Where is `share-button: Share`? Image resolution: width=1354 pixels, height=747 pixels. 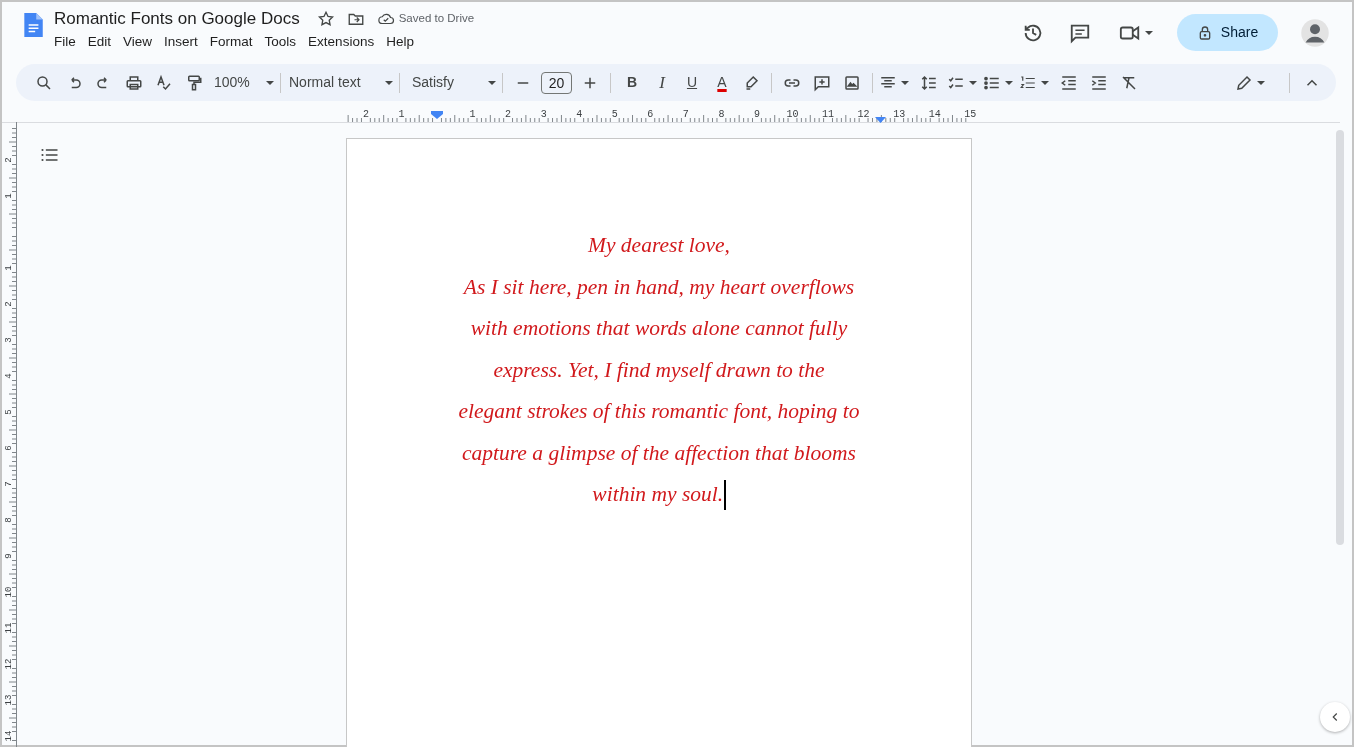 share-button: Share is located at coordinates (1227, 32).